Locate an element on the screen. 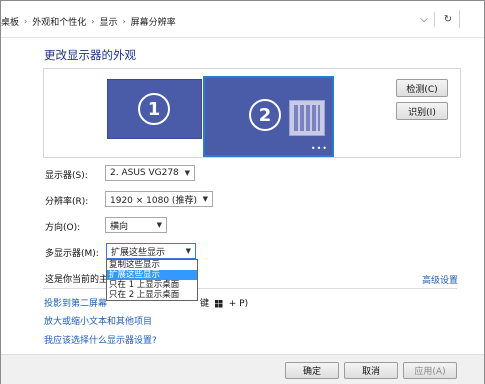 The image size is (485, 384). chevron-down-icon: ⌵ is located at coordinates (424, 19).